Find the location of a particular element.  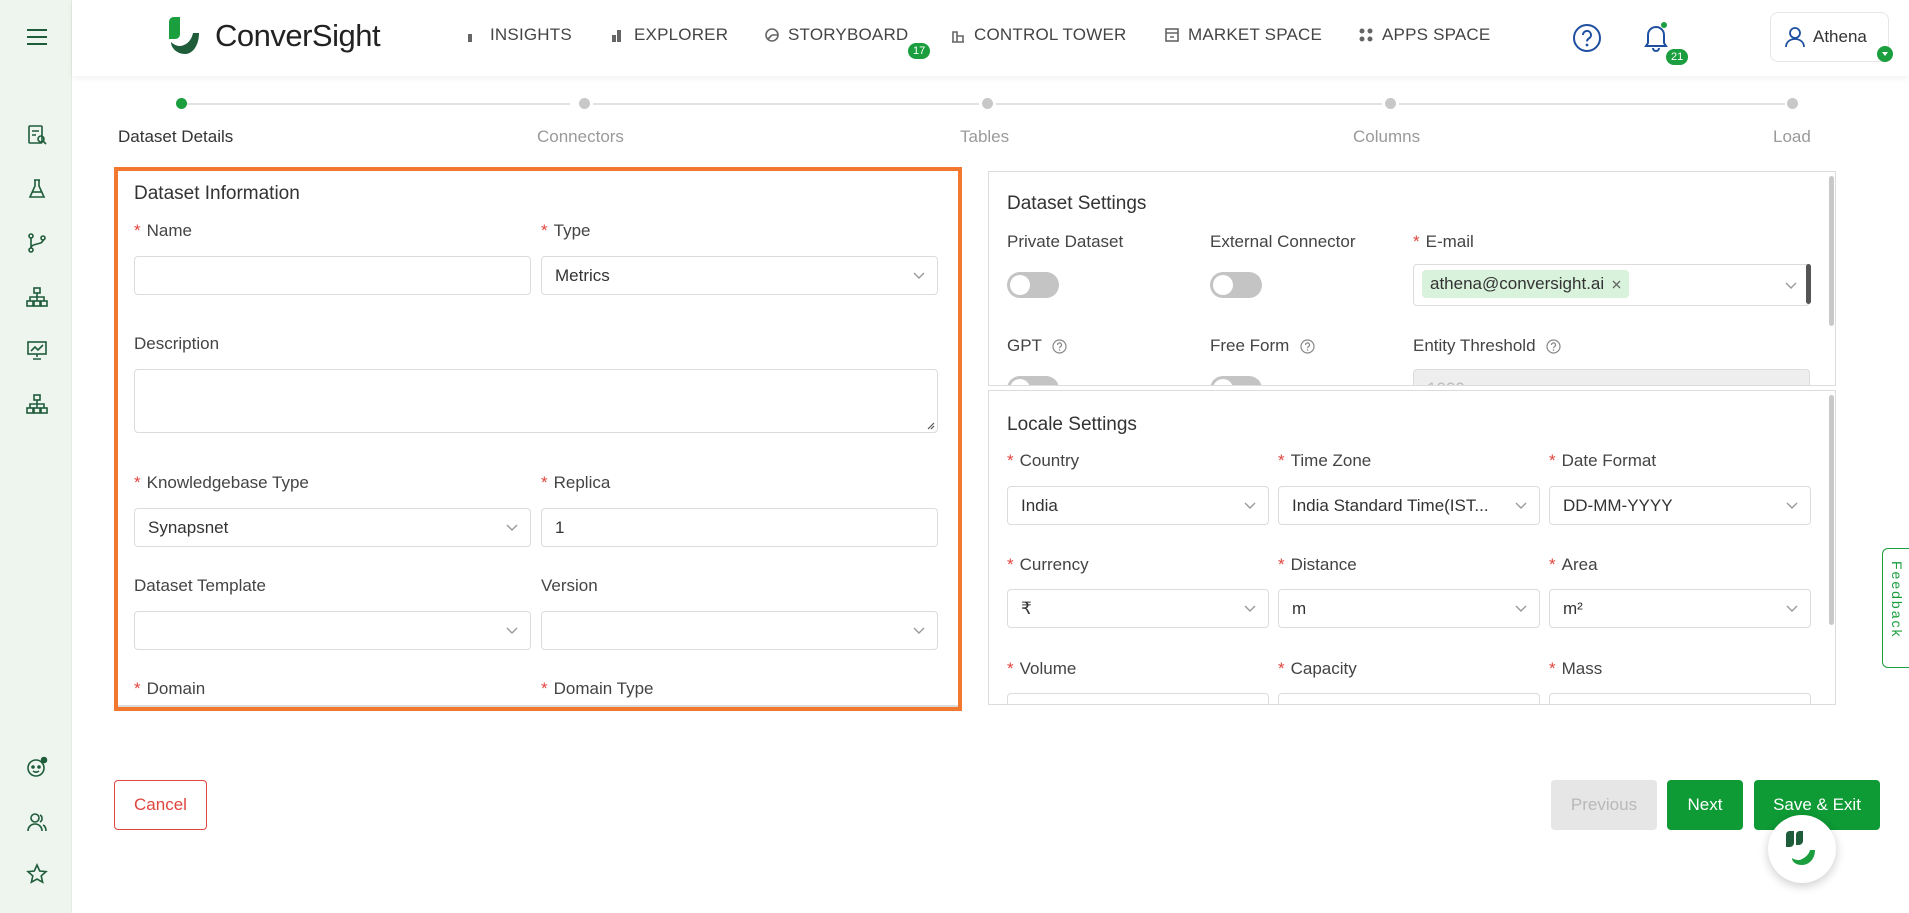

cancel-button: Cancel is located at coordinates (160, 805).